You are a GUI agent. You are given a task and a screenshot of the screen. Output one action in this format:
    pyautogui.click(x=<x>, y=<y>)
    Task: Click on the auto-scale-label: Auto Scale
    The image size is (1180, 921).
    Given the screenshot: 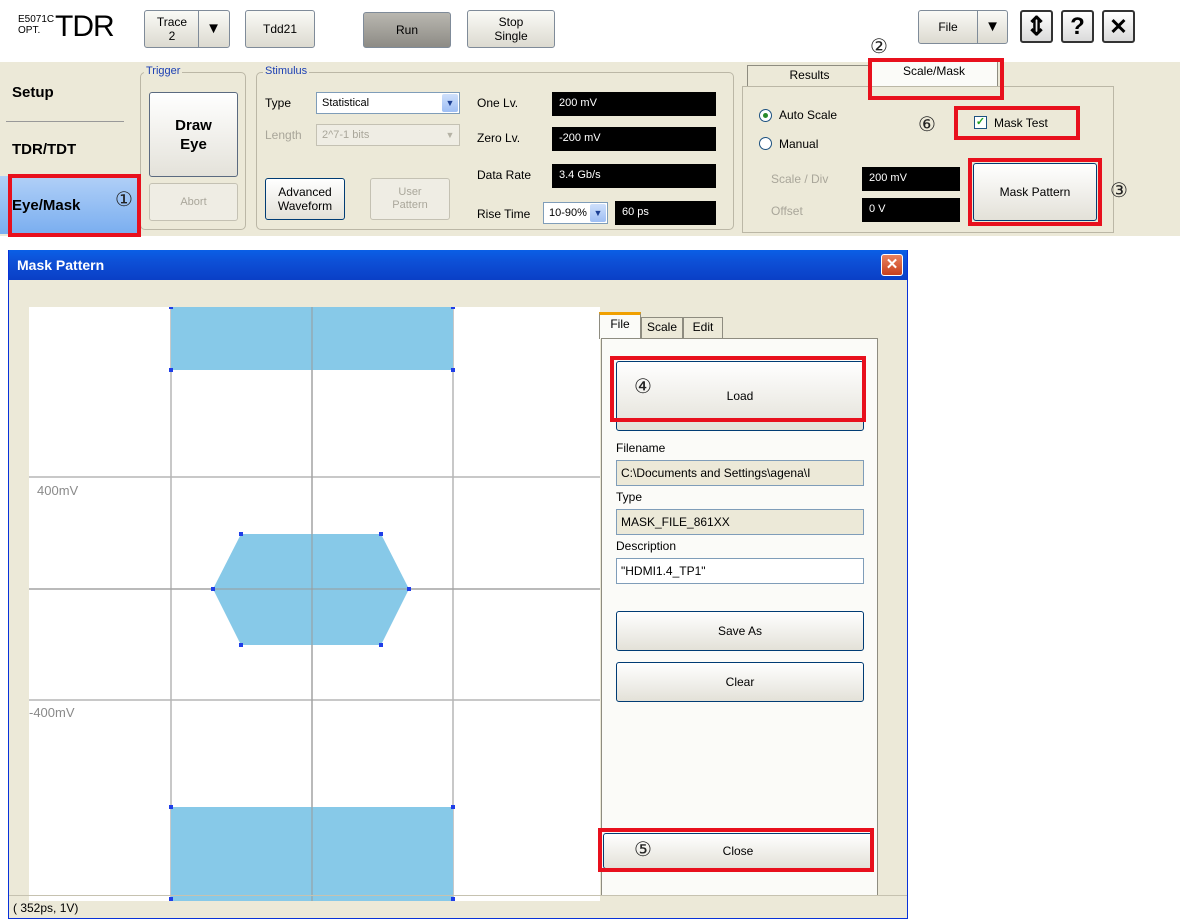 What is the action you would take?
    pyautogui.click(x=808, y=115)
    